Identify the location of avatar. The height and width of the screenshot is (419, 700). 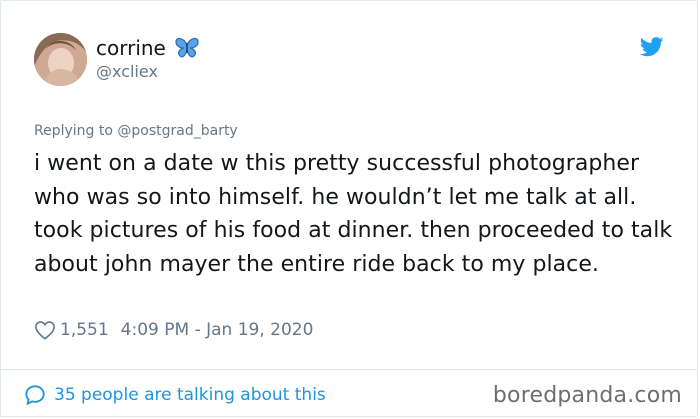
(60, 59).